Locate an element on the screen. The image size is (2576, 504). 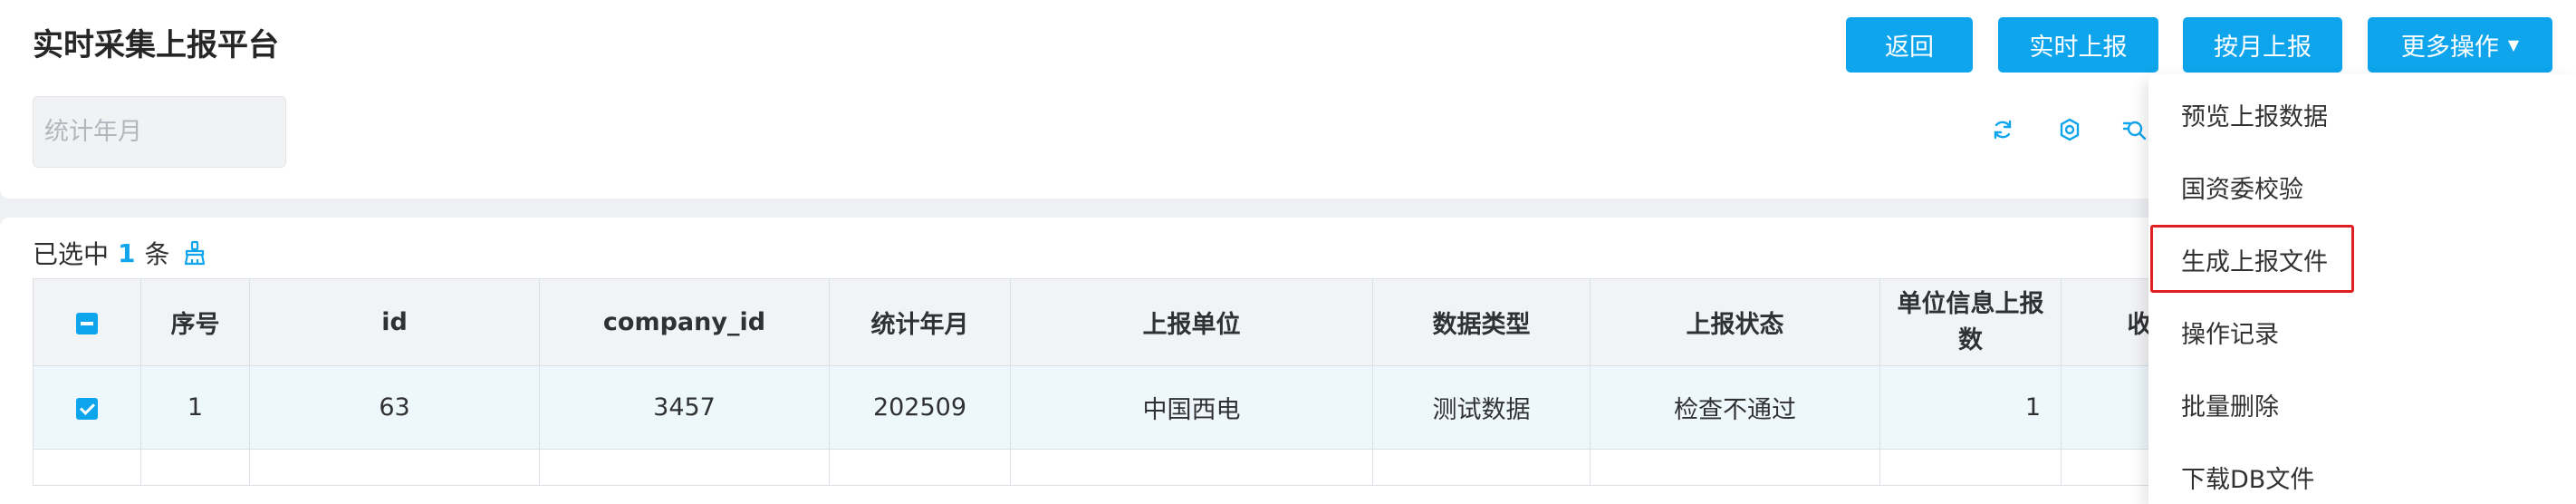
highlight-box is located at coordinates (2252, 259).